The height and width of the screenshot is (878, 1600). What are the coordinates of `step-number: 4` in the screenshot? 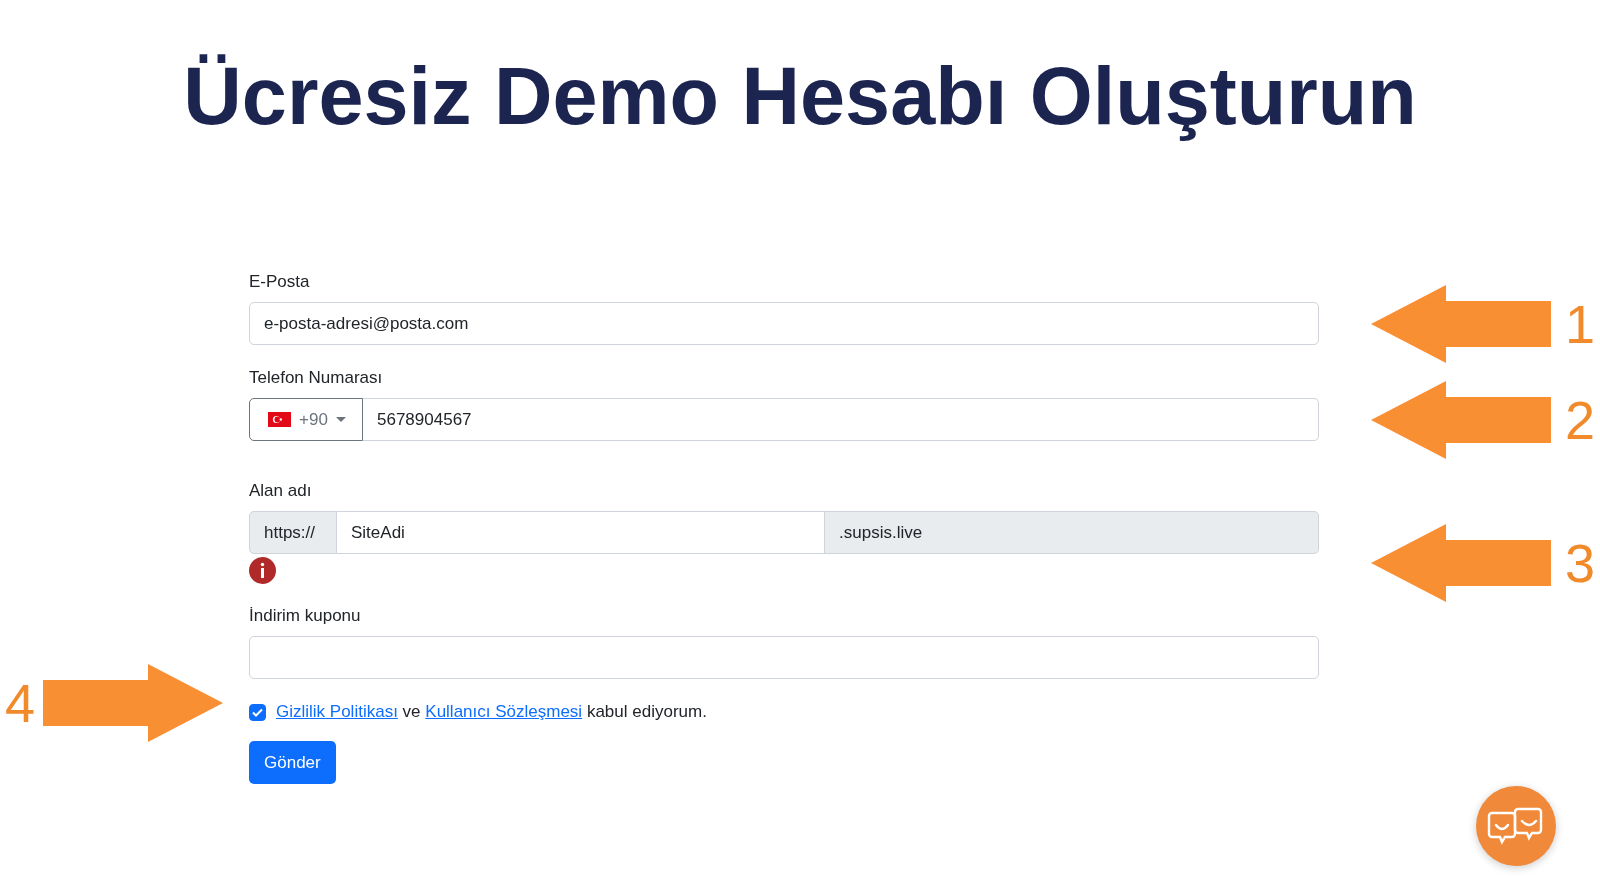 It's located at (19, 703).